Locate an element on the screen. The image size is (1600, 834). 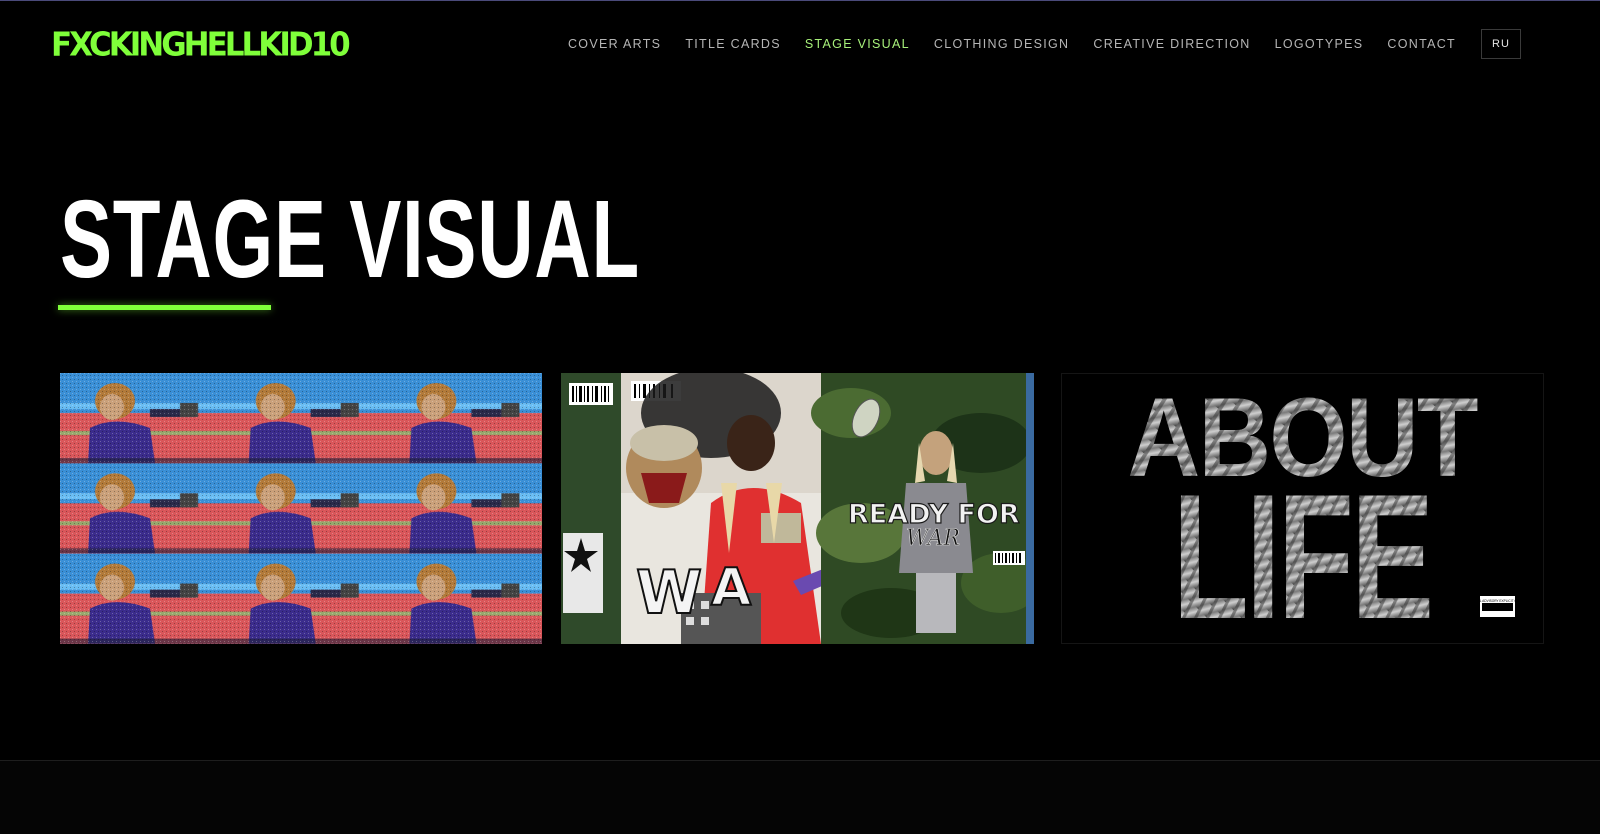
language-switch-button: RU is located at coordinates (1501, 44).